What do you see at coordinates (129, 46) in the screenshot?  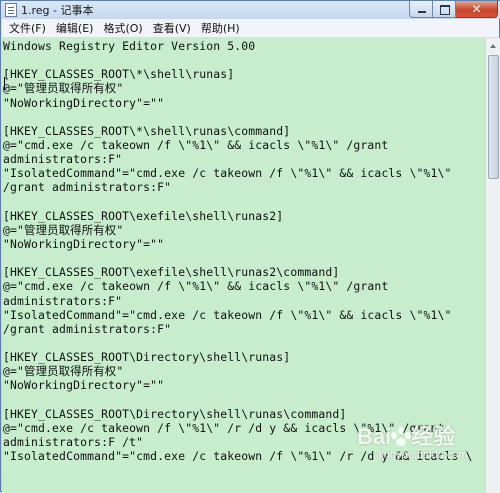 I see `text-line: Windows Registry Editor Version 5.00` at bounding box center [129, 46].